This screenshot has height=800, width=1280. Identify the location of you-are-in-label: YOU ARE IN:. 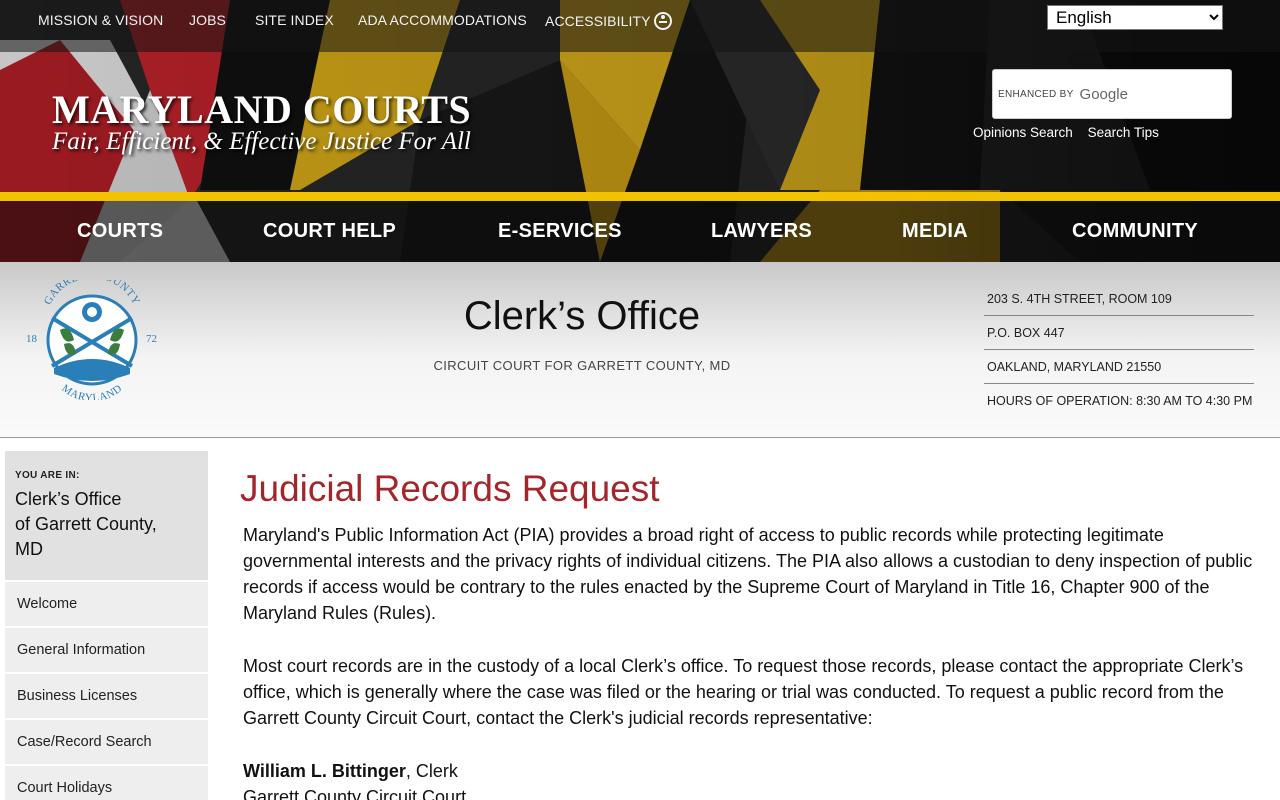
(47, 475).